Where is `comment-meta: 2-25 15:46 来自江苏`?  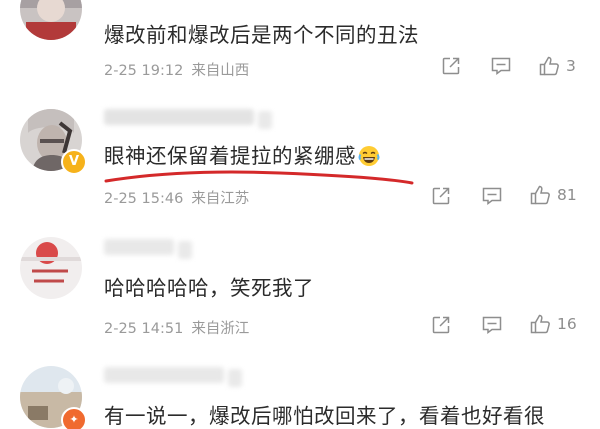
comment-meta: 2-25 15:46 来自江苏 is located at coordinates (176, 197).